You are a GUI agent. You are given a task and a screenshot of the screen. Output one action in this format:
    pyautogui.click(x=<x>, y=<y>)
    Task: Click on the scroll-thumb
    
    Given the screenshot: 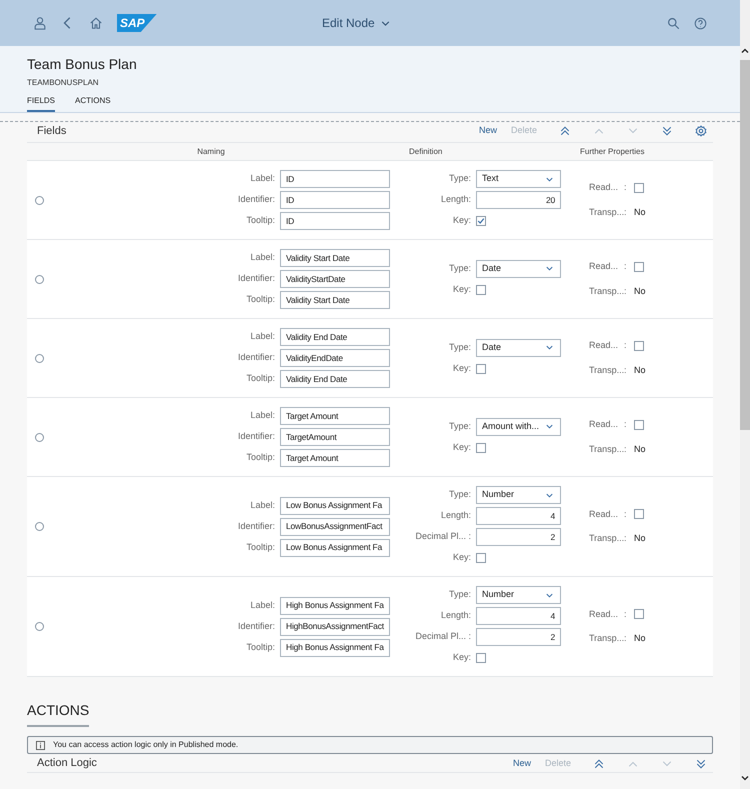 What is the action you would take?
    pyautogui.click(x=745, y=245)
    